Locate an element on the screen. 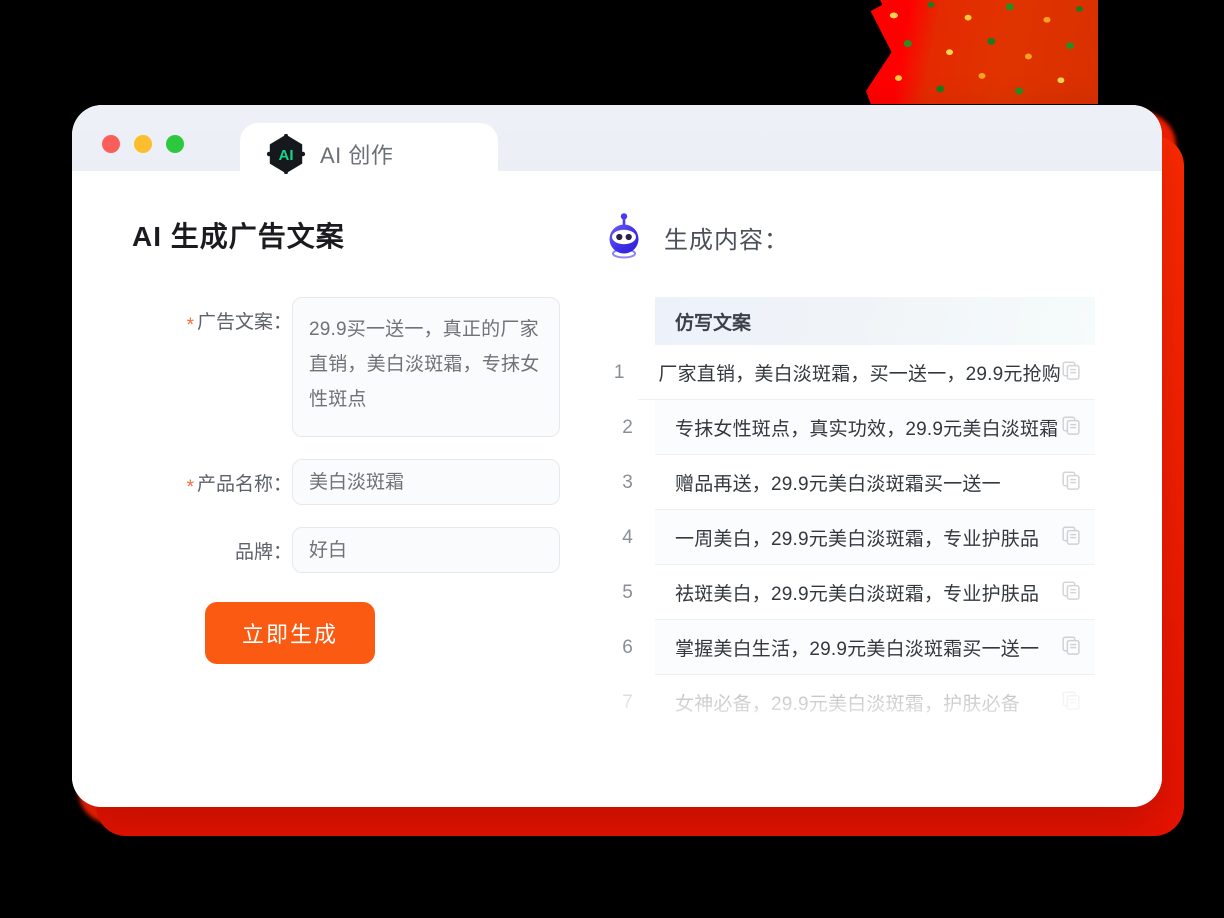 This screenshot has width=1224, height=918. row-index: 5 is located at coordinates (627, 592).